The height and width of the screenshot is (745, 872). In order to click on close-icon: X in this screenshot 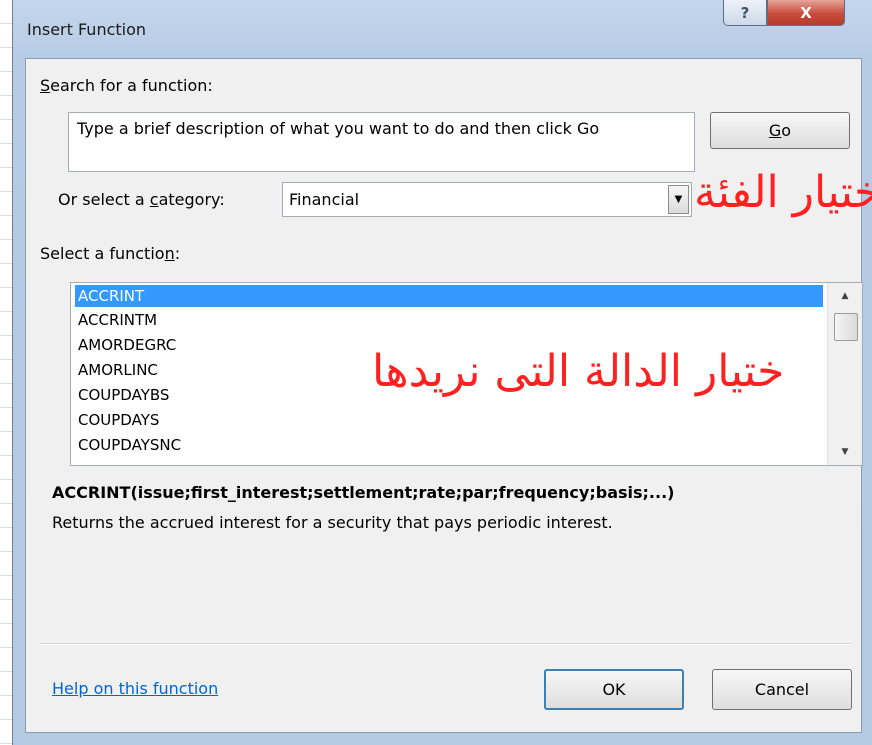, I will do `click(806, 12)`.